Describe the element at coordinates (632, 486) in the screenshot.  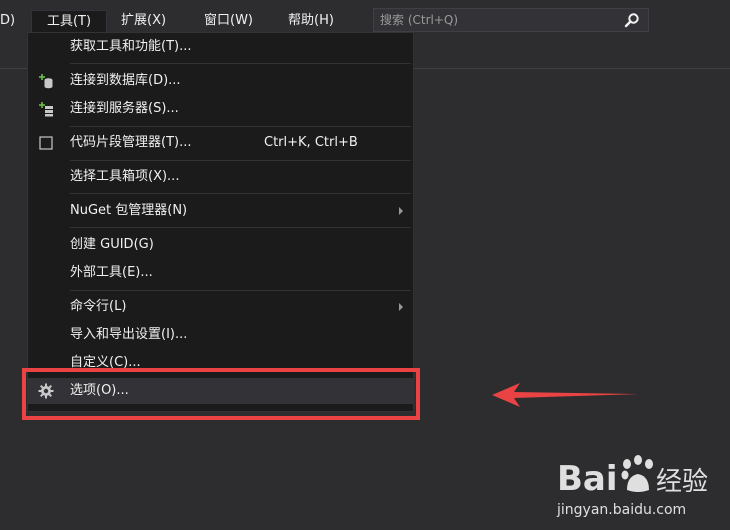
I see `baidu-logo-icon: Bai 经验 jingyan.baidu.com` at that location.